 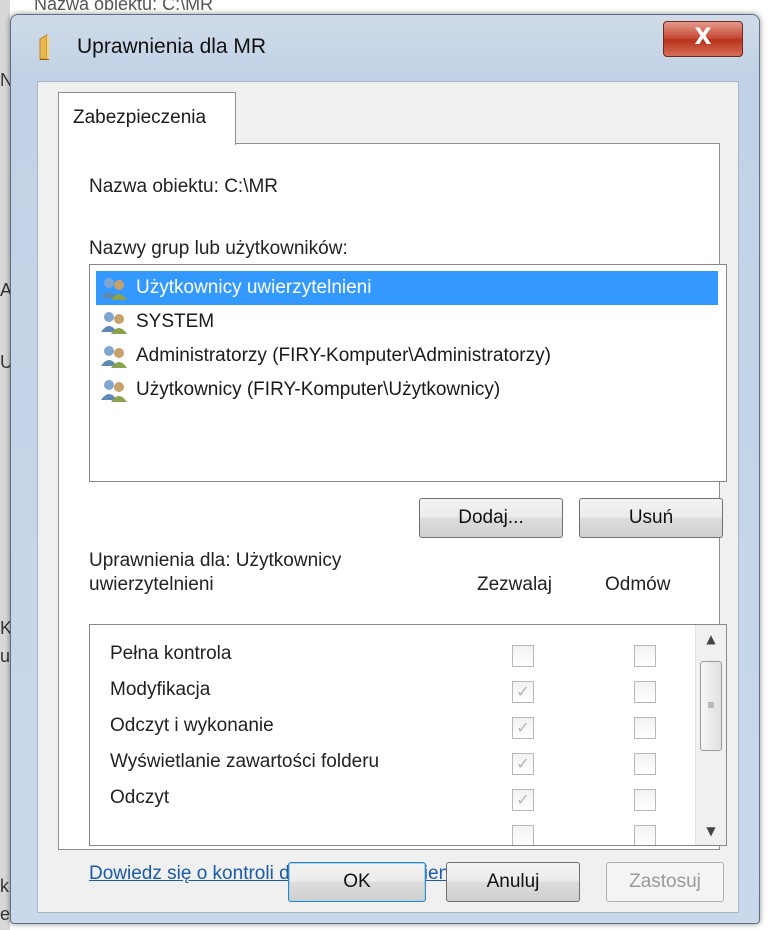 What do you see at coordinates (711, 831) in the screenshot?
I see `scroll-down-arrow-icon: ▼` at bounding box center [711, 831].